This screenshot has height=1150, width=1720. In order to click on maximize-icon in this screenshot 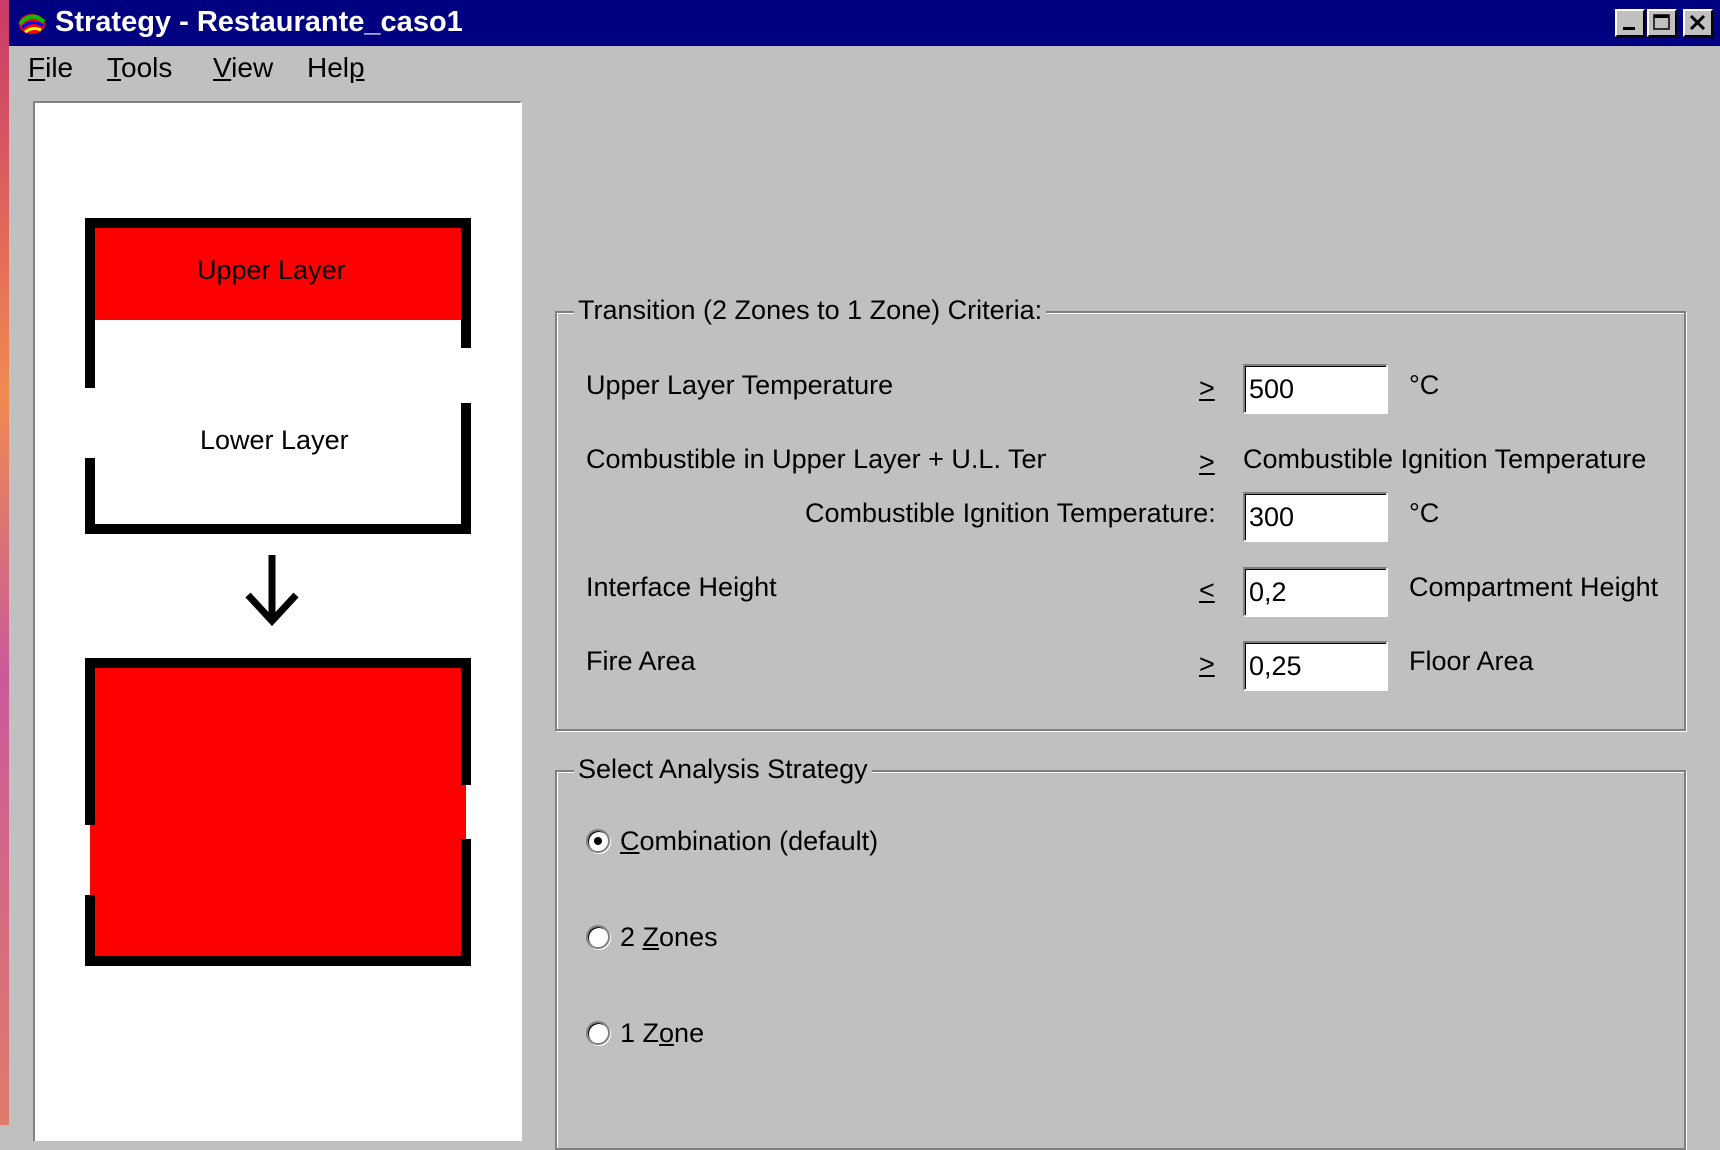, I will do `click(1661, 22)`.